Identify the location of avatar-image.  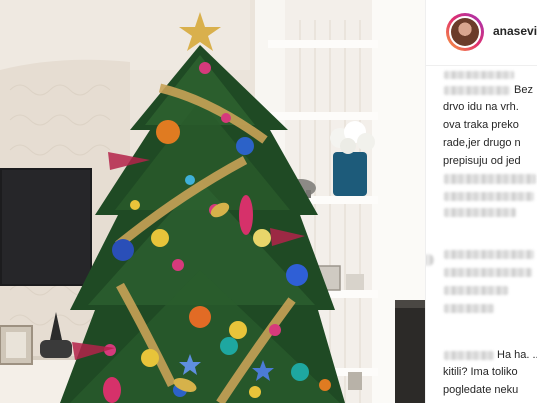
(465, 32).